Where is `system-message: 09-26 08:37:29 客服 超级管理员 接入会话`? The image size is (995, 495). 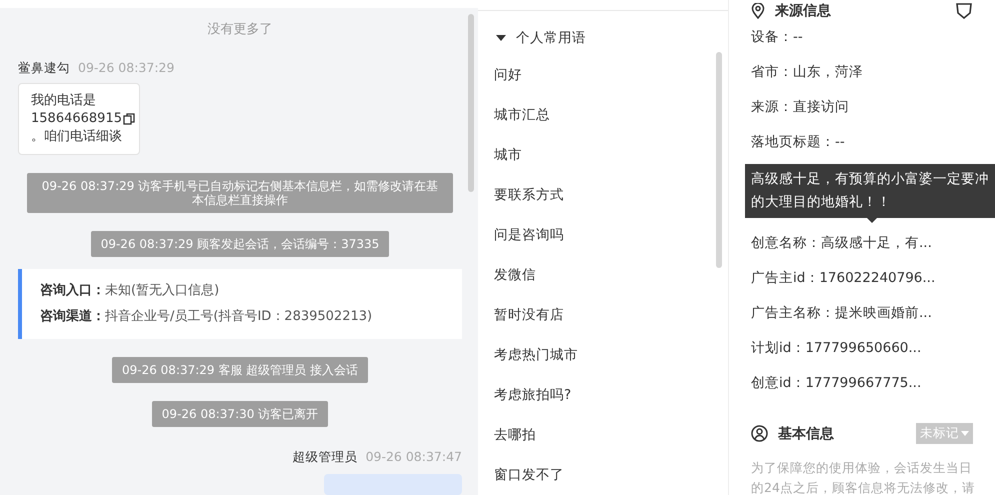
system-message: 09-26 08:37:29 客服 超级管理员 接入会话 is located at coordinates (240, 370).